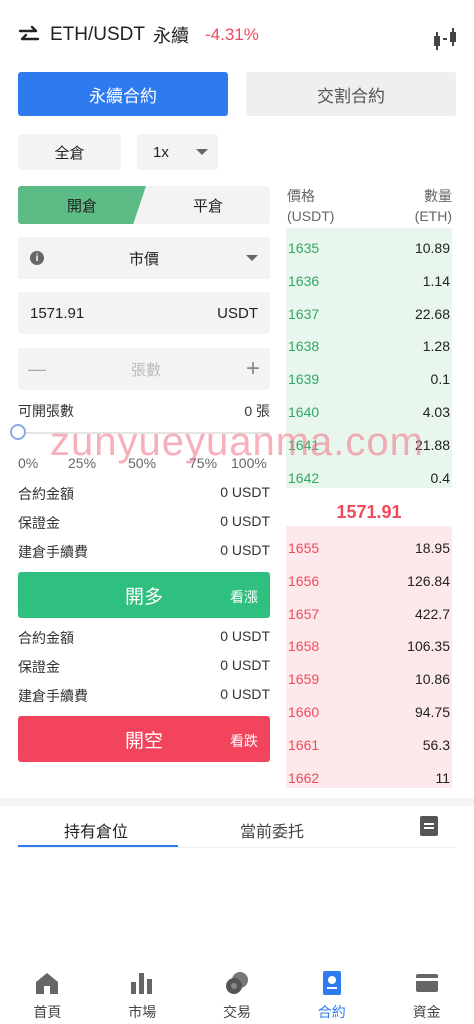 Image resolution: width=474 pixels, height=1024 pixels. Describe the element at coordinates (445, 39) in the screenshot. I see `candlestick-icon` at that location.